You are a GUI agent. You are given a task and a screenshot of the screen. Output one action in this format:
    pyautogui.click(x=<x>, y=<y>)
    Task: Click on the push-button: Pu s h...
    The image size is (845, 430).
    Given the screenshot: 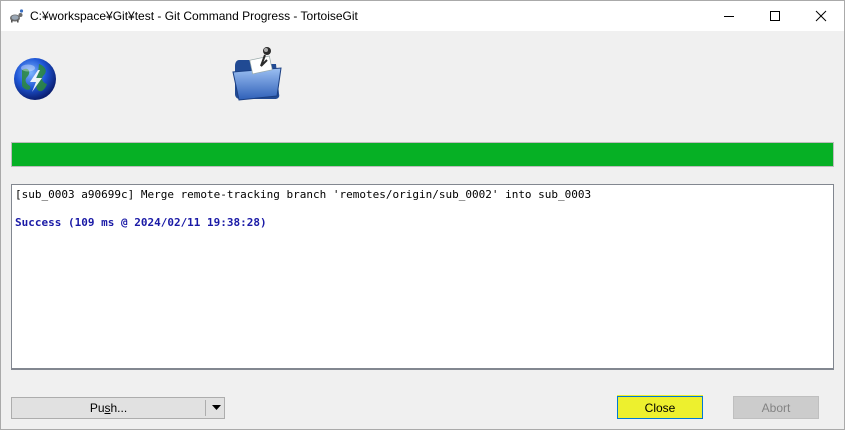 What is the action you would take?
    pyautogui.click(x=118, y=408)
    